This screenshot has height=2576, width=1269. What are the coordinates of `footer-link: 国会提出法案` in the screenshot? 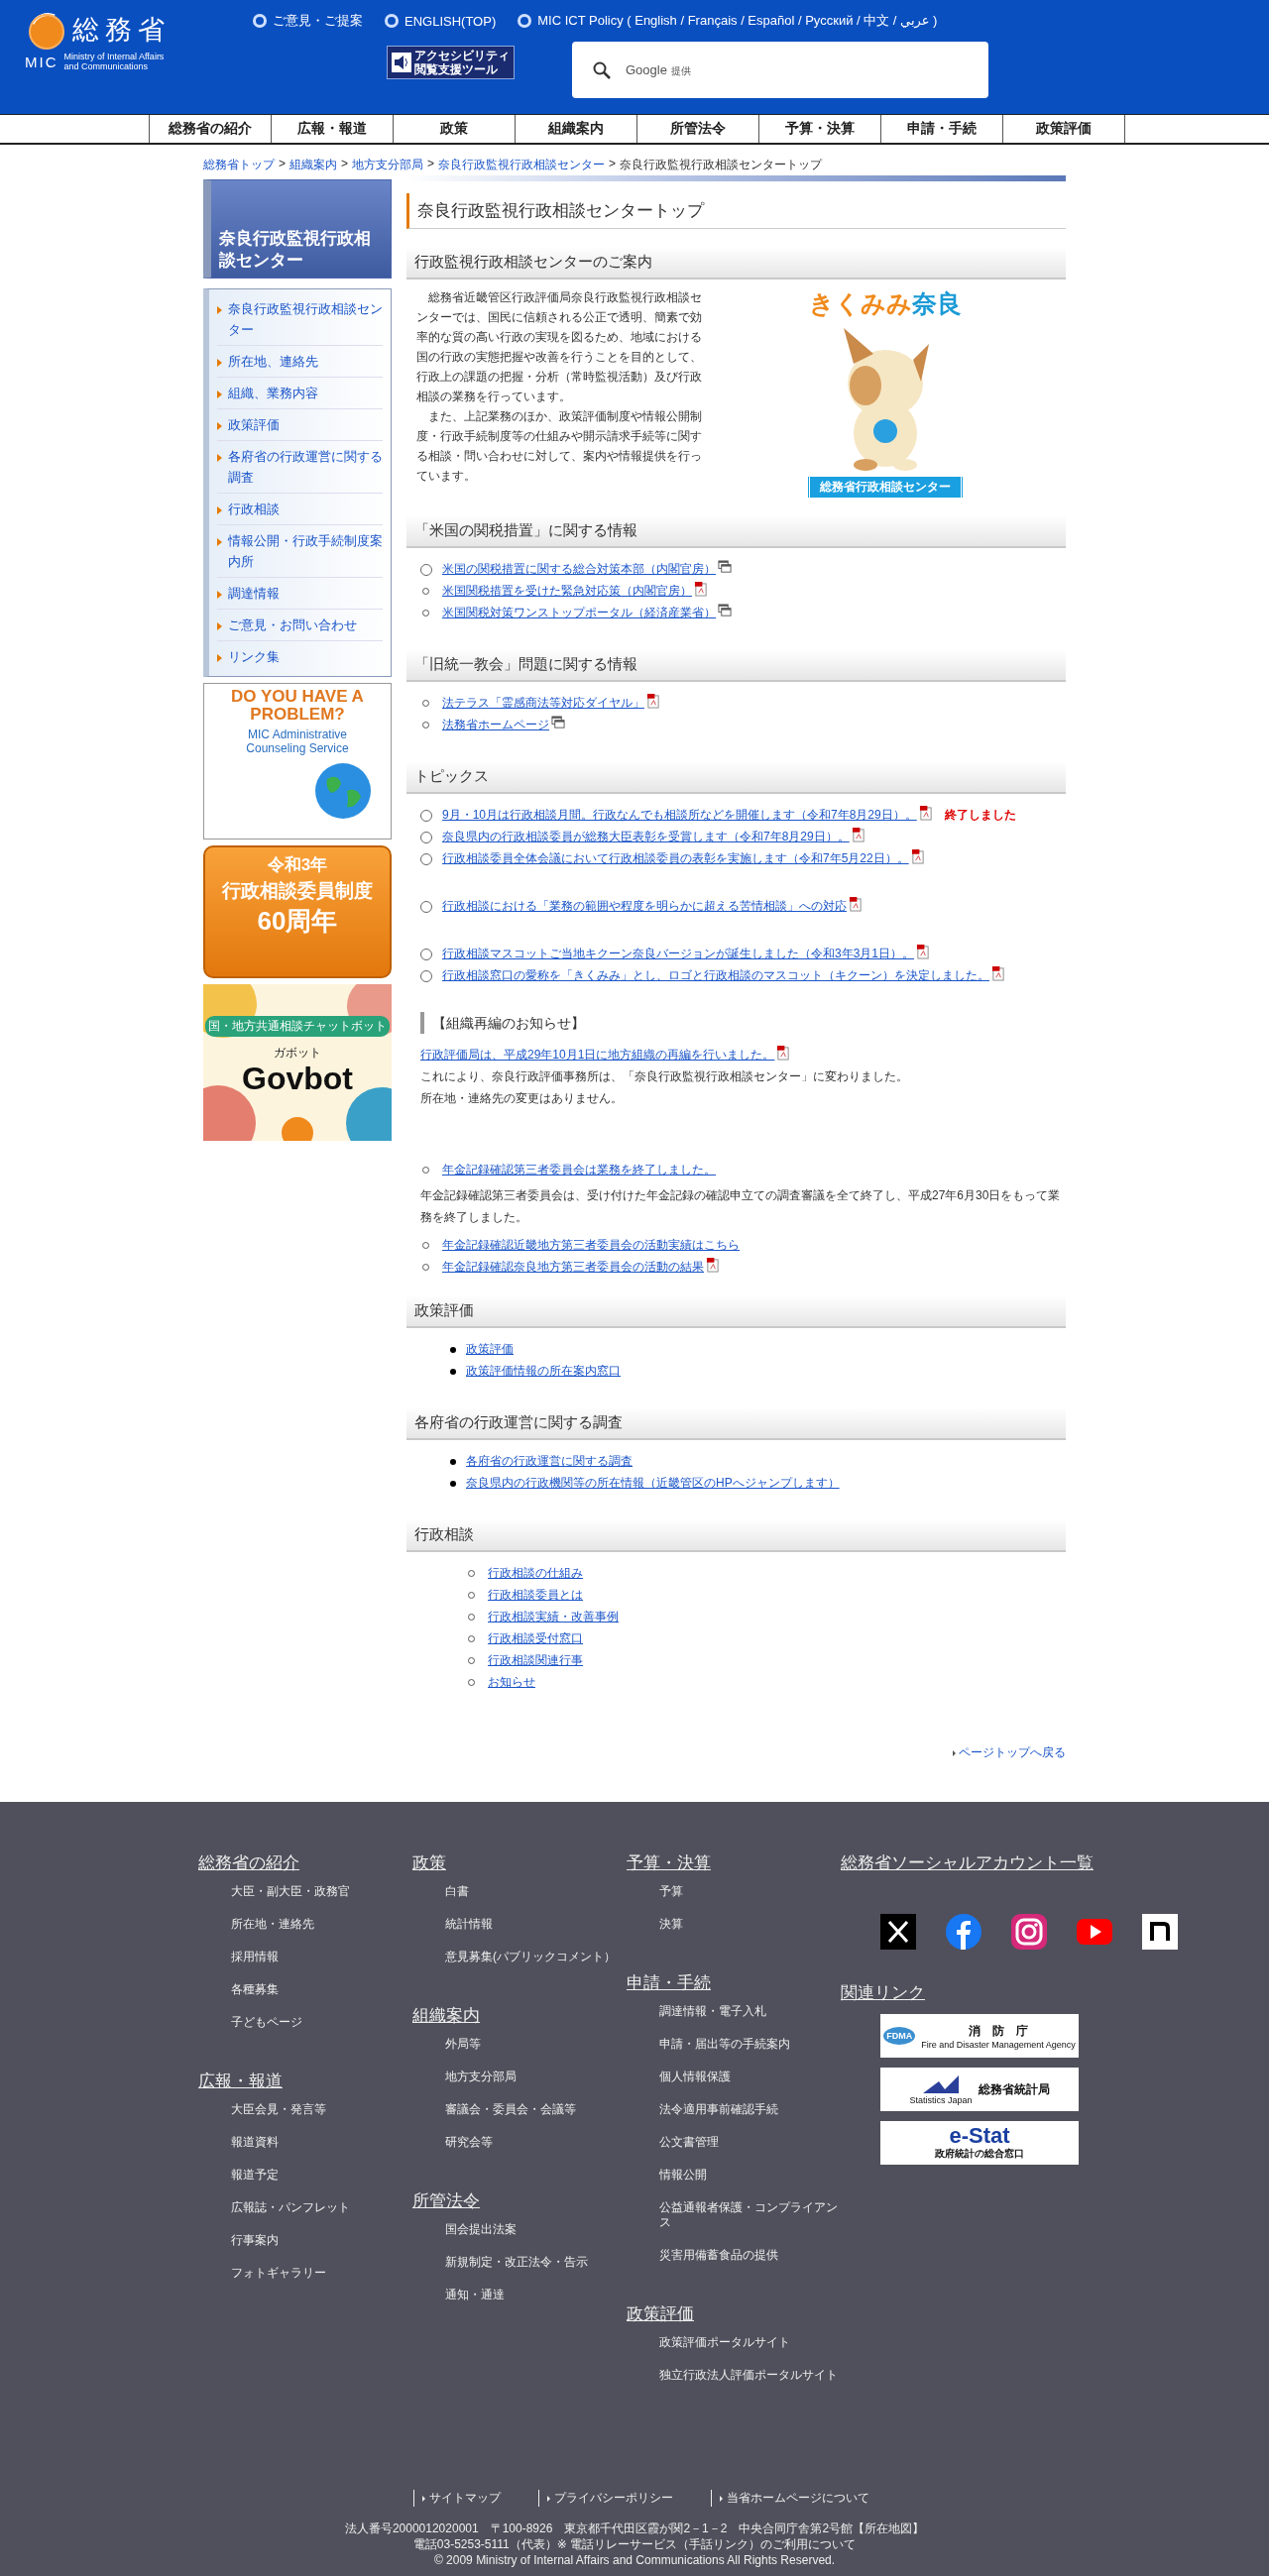 It's located at (536, 2229).